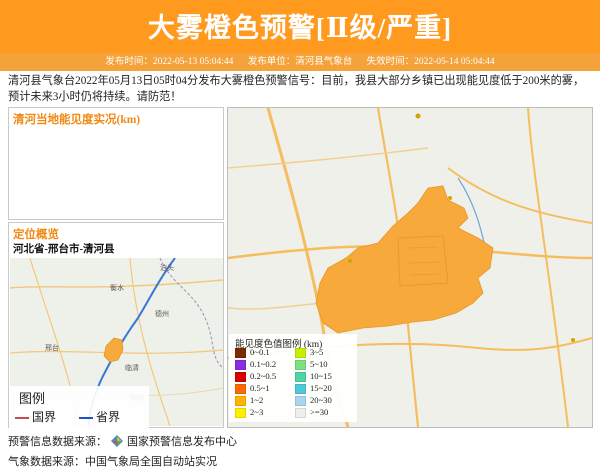  What do you see at coordinates (252, 389) in the screenshot?
I see `legend-item-0.5-1: 0.5~1` at bounding box center [252, 389].